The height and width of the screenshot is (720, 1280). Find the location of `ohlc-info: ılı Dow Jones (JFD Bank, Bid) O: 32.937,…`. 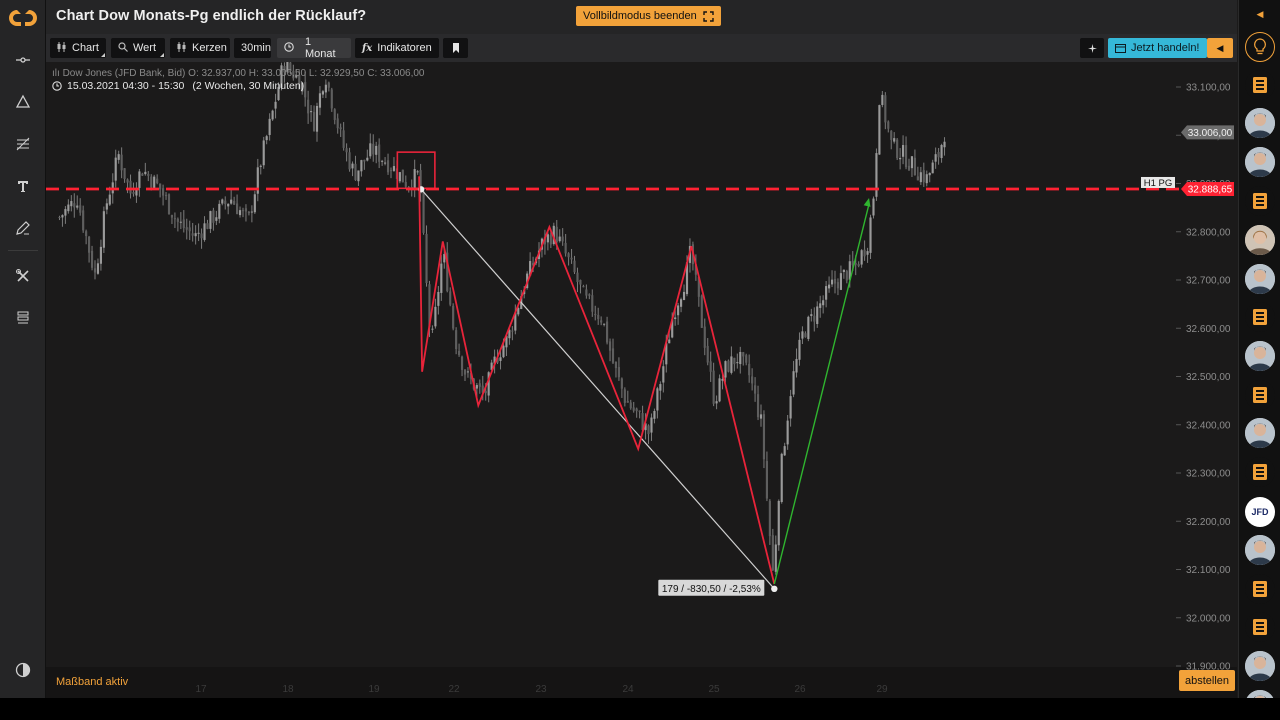

ohlc-info: ılı Dow Jones (JFD Bank, Bid) O: 32.937,… is located at coordinates (238, 73).